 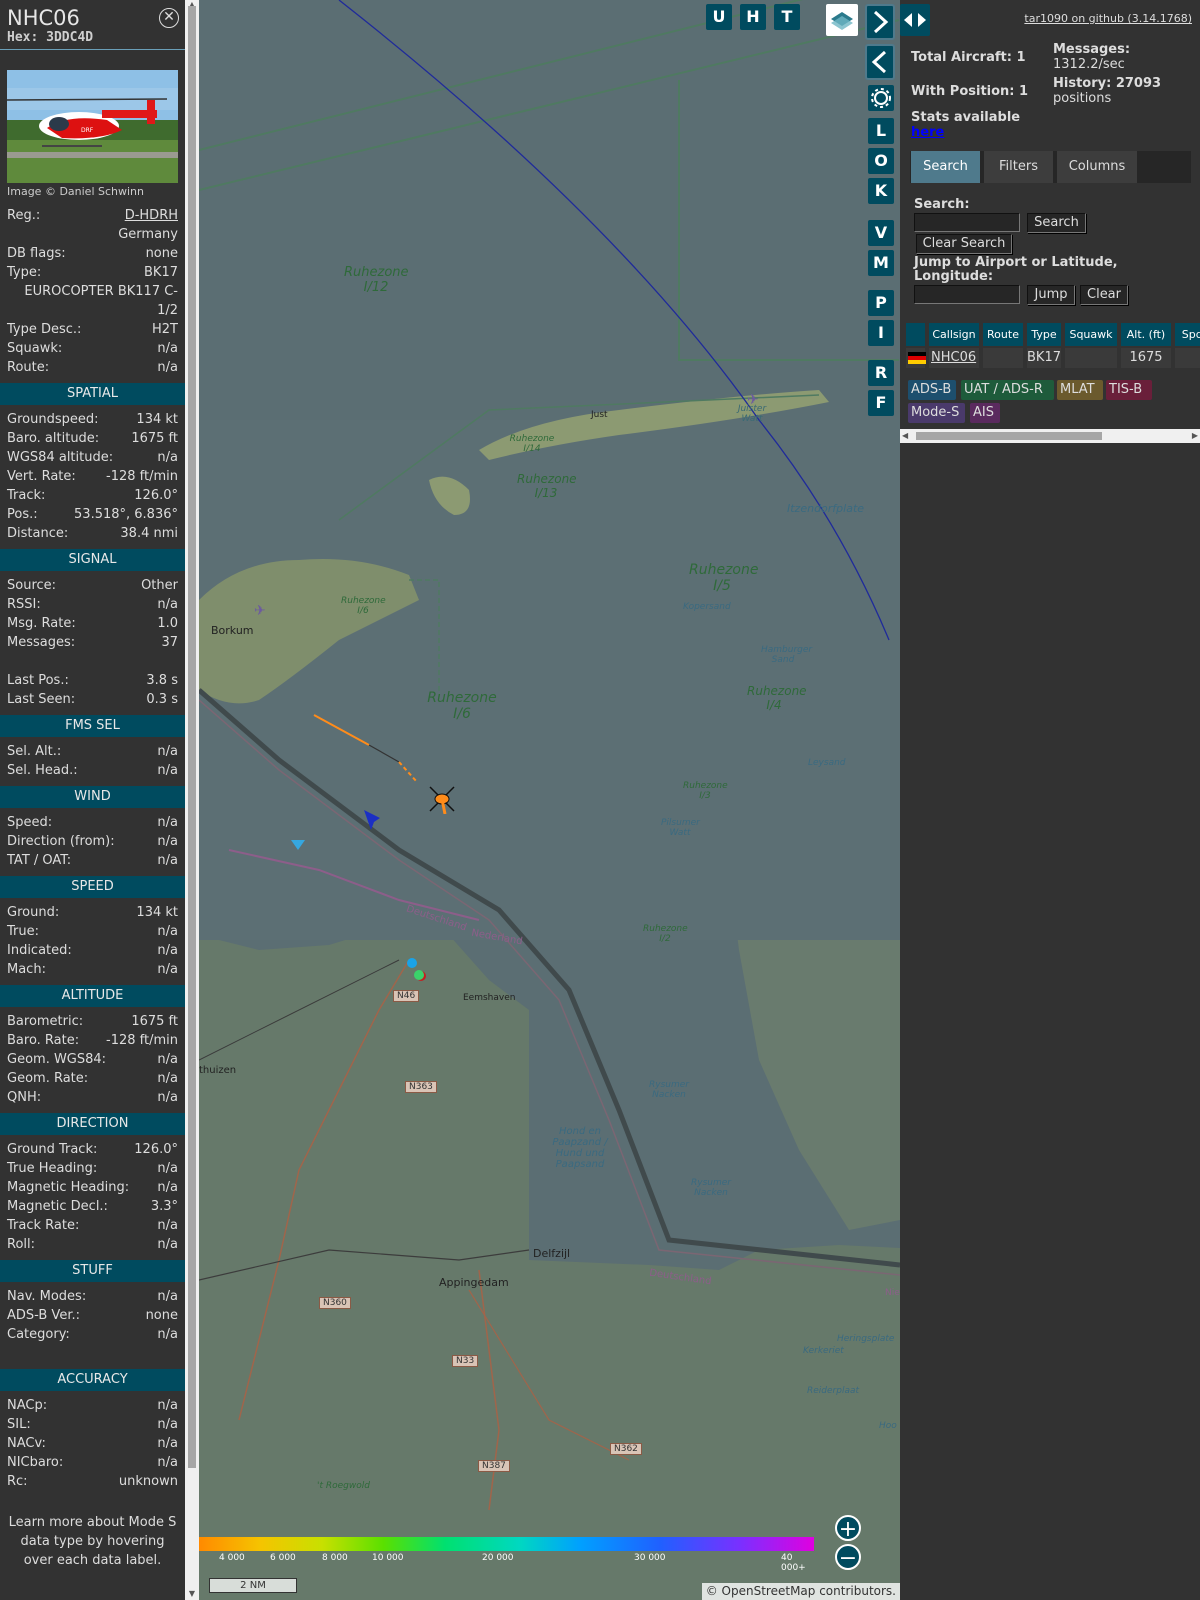 What do you see at coordinates (442, 799) in the screenshot?
I see `selected-aircraft-marker` at bounding box center [442, 799].